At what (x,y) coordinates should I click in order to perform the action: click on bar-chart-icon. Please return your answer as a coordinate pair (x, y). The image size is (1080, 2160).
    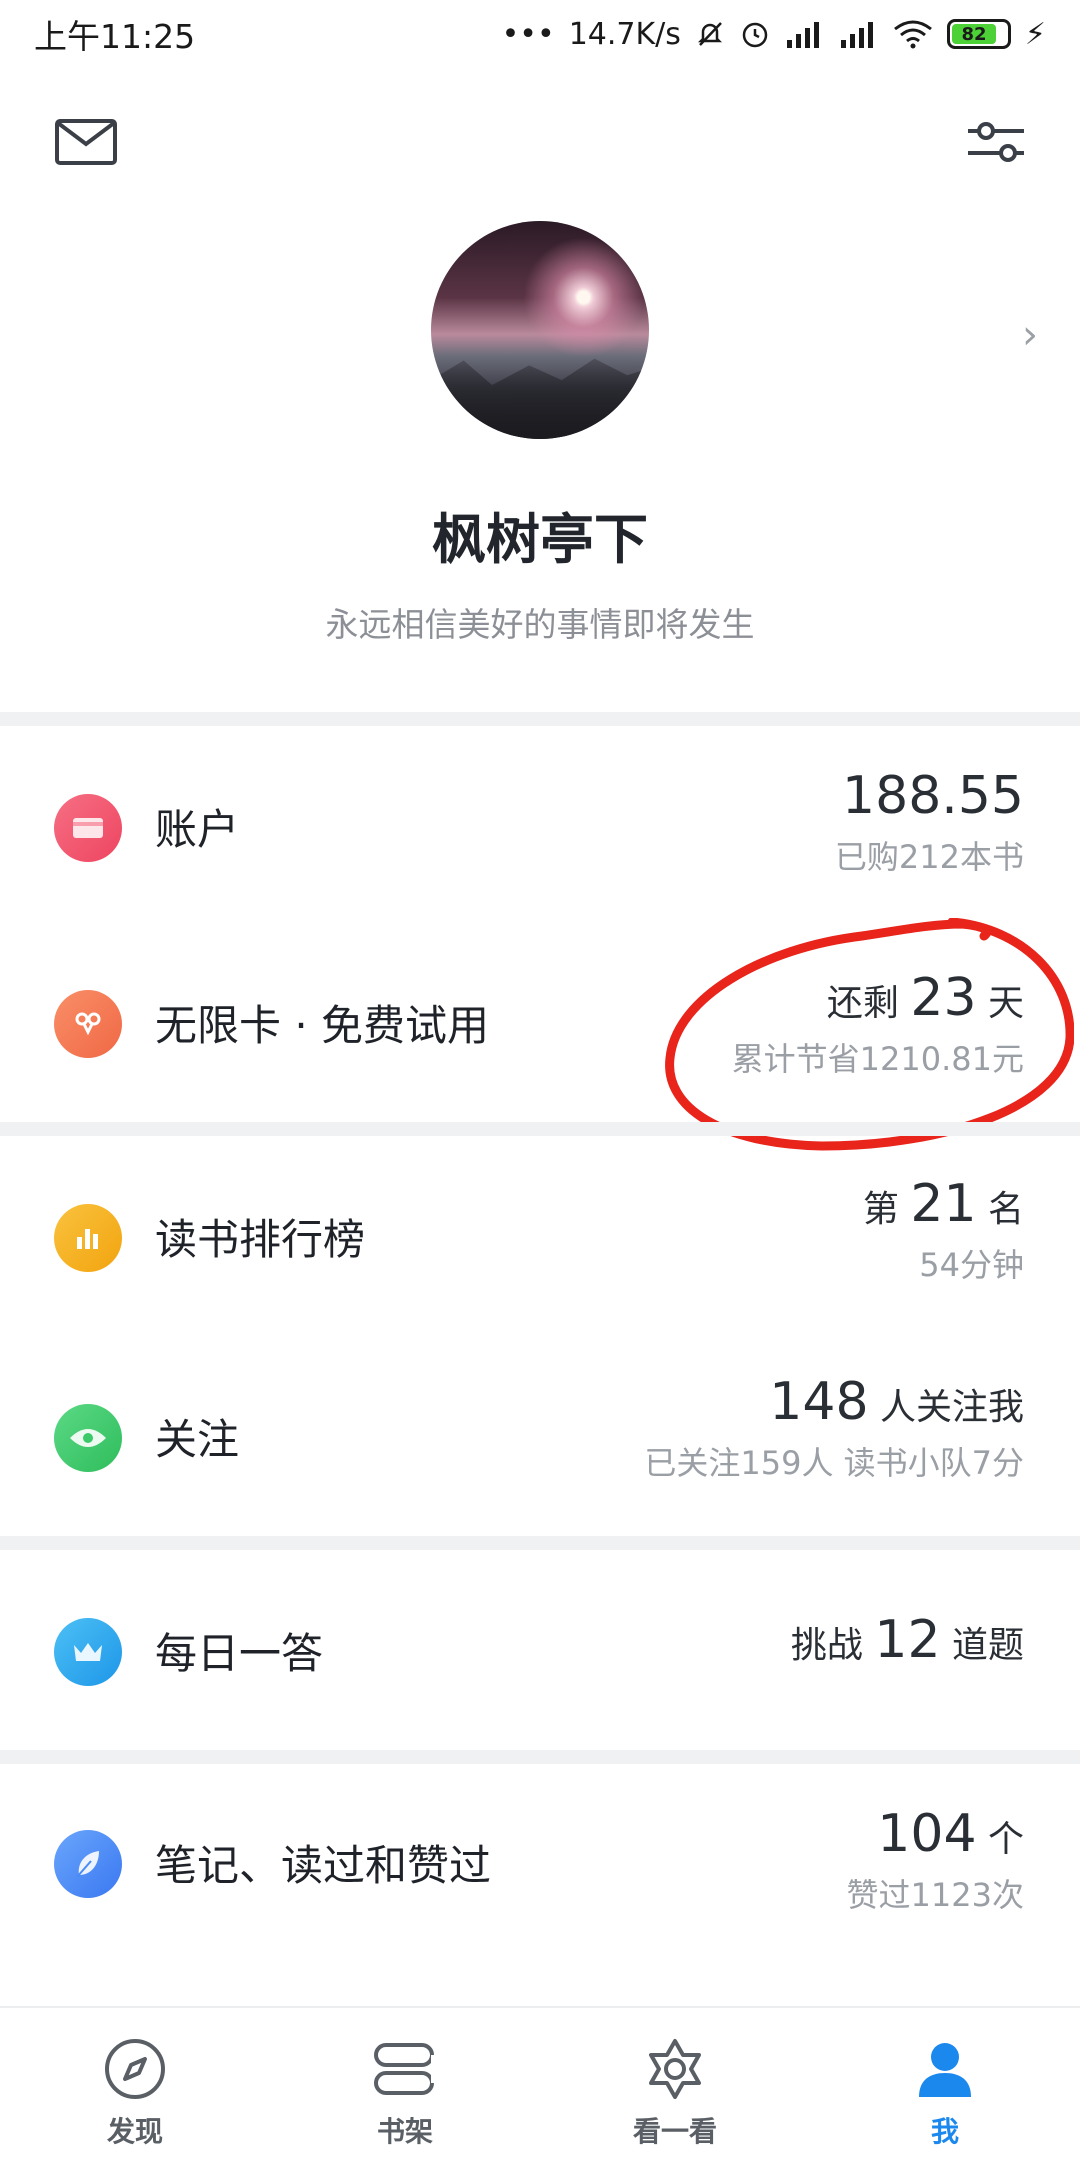
    Looking at the image, I should click on (88, 1238).